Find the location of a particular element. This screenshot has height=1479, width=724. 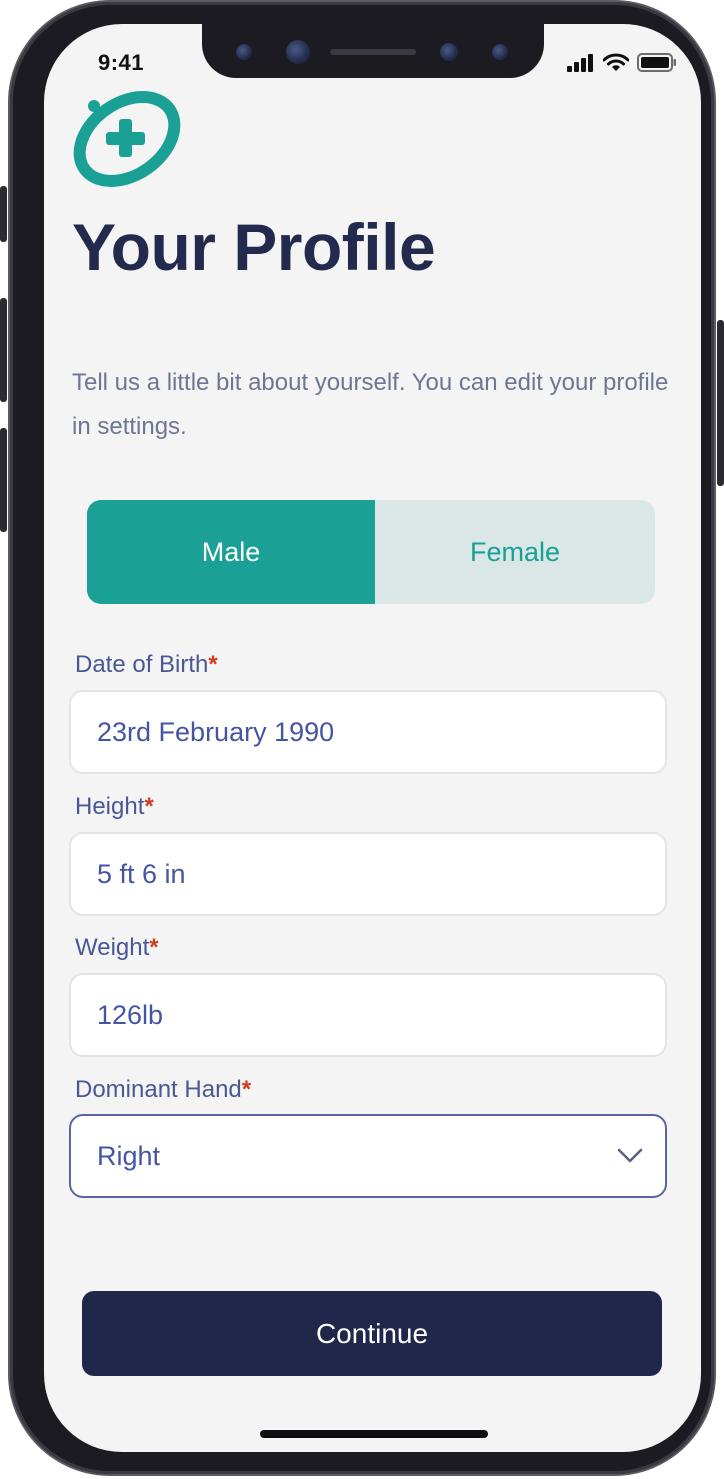

height-label: Height* is located at coordinates (114, 807).